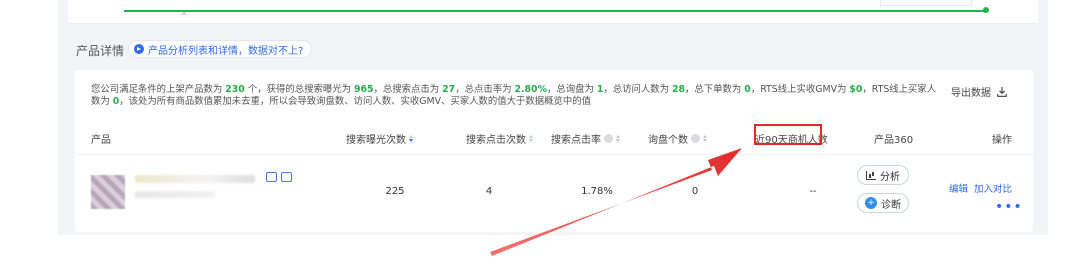 The width and height of the screenshot is (1080, 280). What do you see at coordinates (986, 10) in the screenshot?
I see `trend-point` at bounding box center [986, 10].